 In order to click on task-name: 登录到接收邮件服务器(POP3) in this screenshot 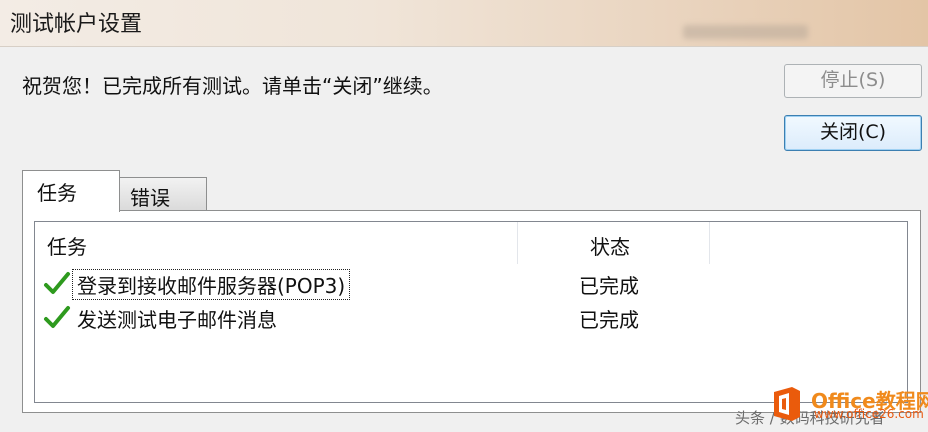, I will do `click(211, 284)`.